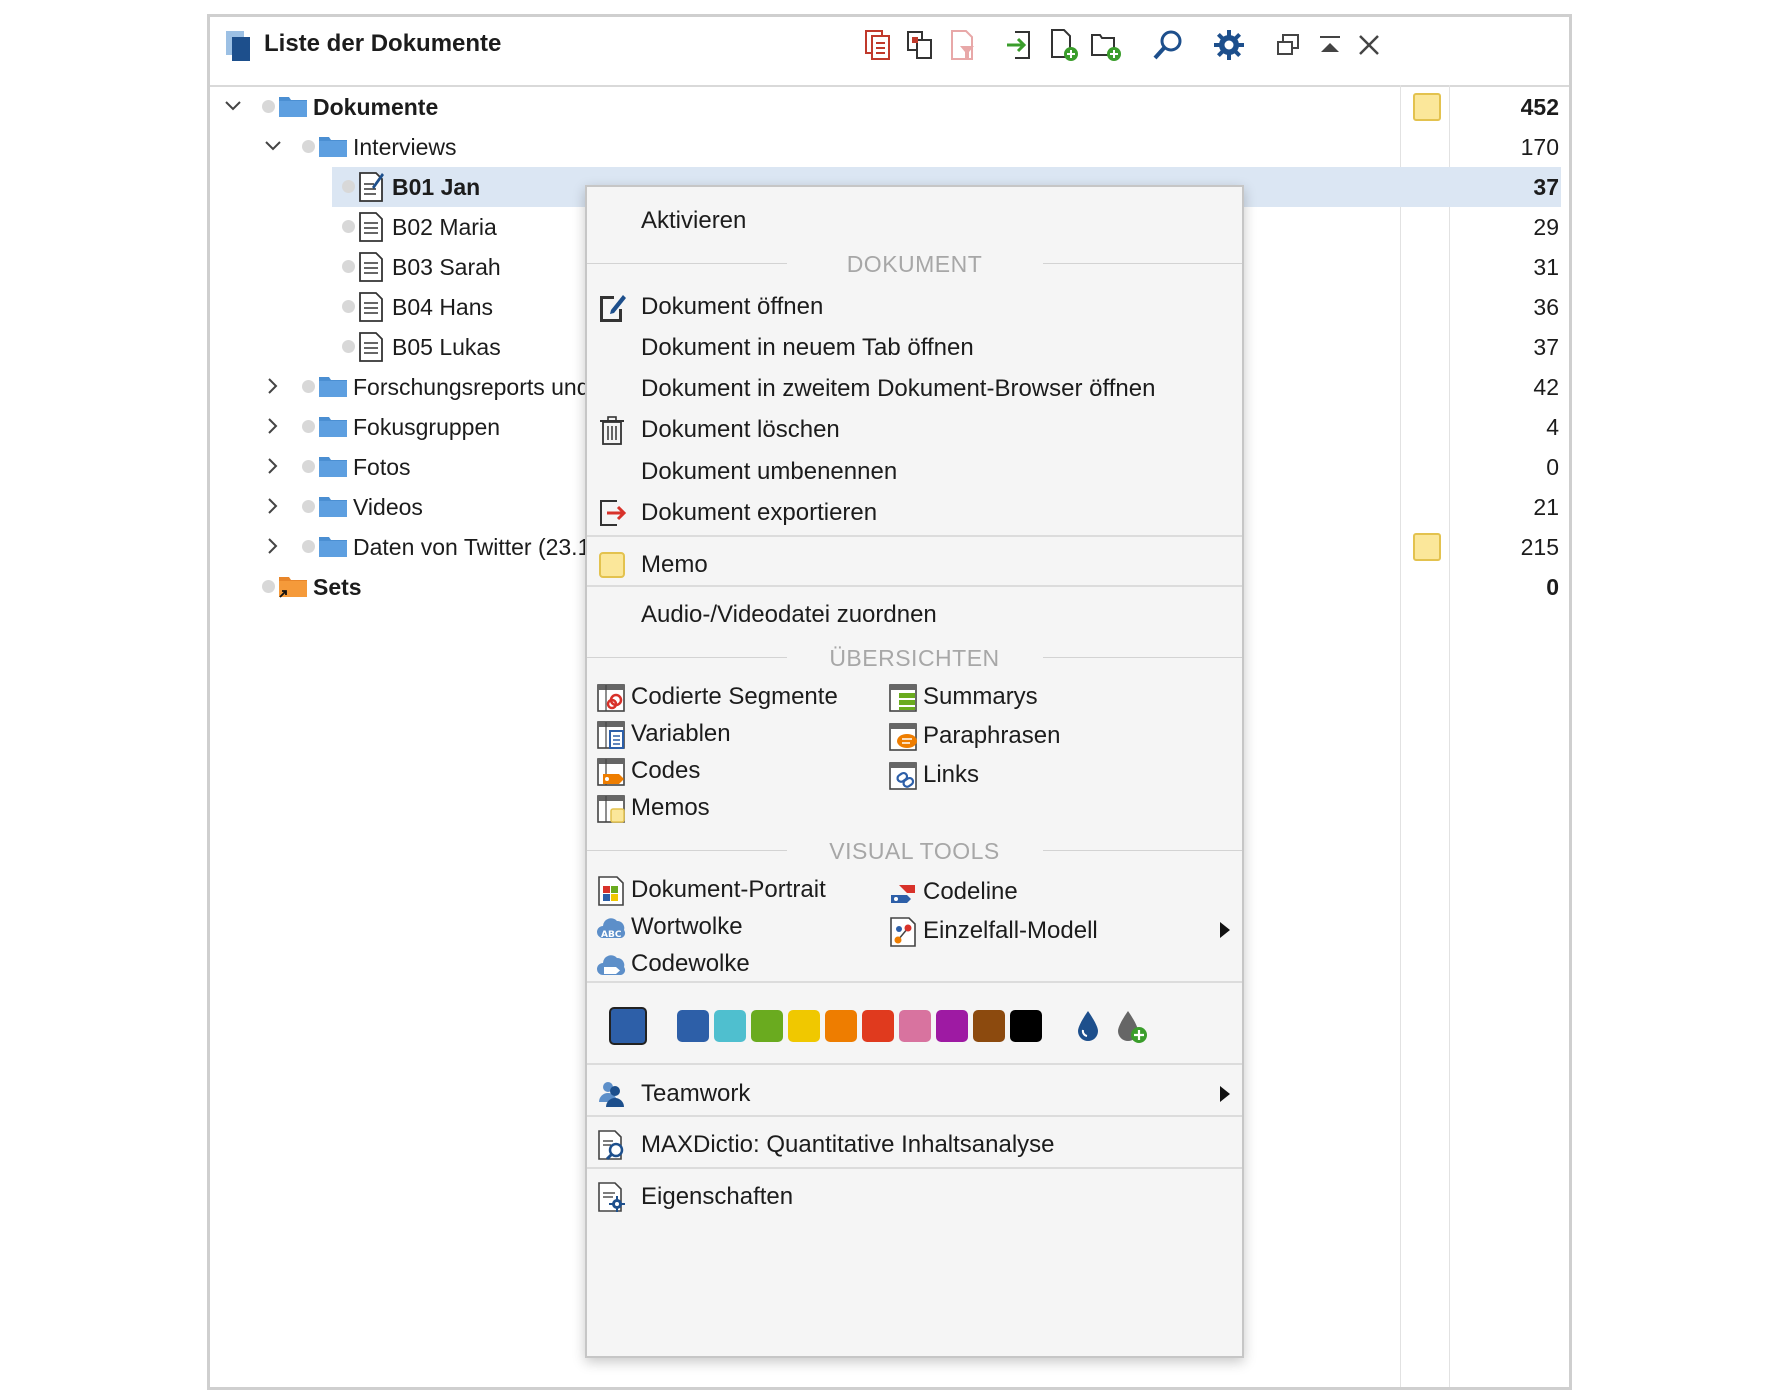 The width and height of the screenshot is (1775, 1400). I want to click on overview-label: Summarys, so click(980, 696).